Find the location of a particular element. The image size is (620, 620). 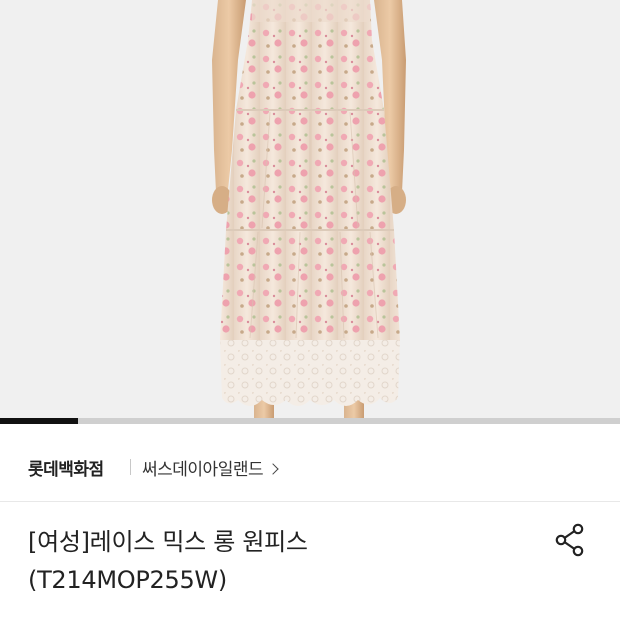

product-title-line-1: [여성]레이스 믹스 롱 원피스 is located at coordinates (168, 542).